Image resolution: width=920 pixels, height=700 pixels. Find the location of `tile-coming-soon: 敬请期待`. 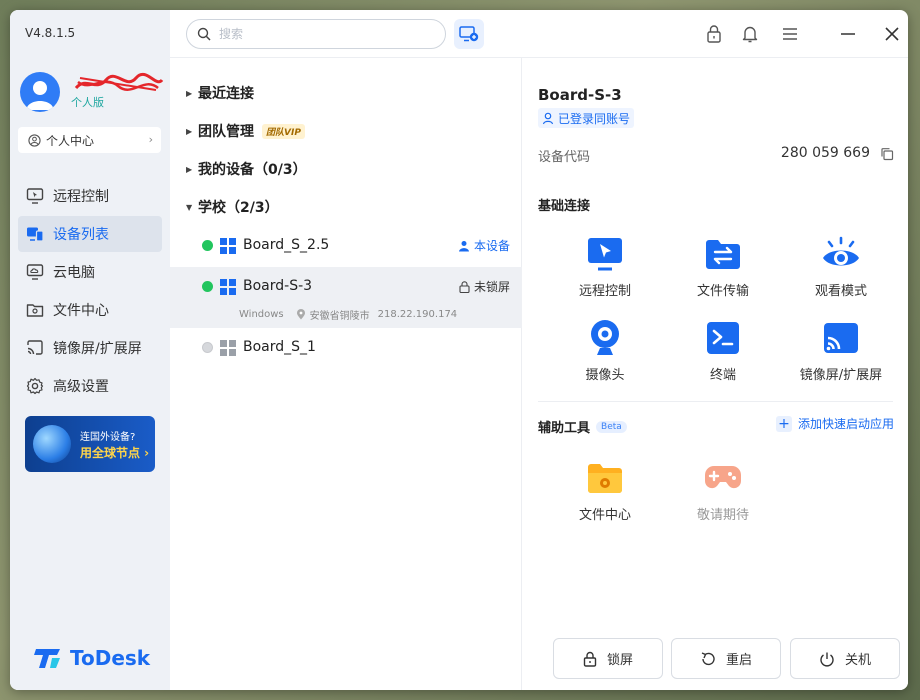

tile-coming-soon: 敬请期待 is located at coordinates (723, 493).